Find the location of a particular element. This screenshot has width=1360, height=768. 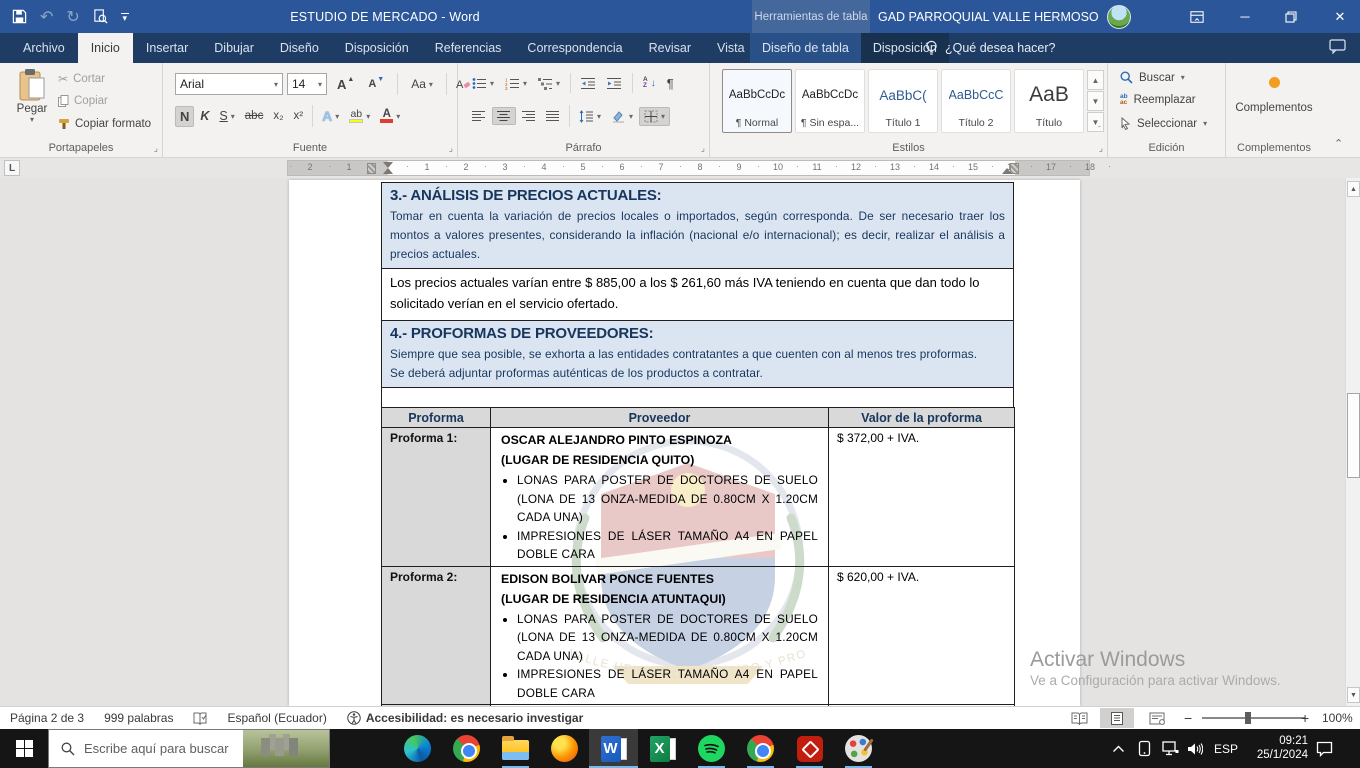

italic-button: K is located at coordinates (204, 116).